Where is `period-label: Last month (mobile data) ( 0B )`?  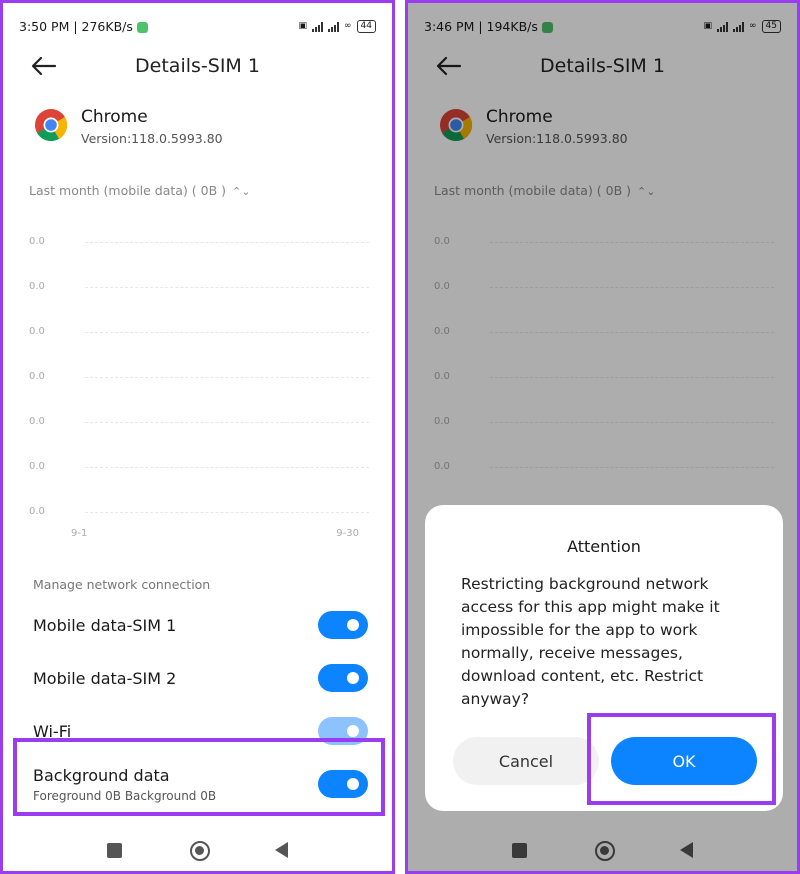
period-label: Last month (mobile data) ( 0B ) is located at coordinates (128, 190).